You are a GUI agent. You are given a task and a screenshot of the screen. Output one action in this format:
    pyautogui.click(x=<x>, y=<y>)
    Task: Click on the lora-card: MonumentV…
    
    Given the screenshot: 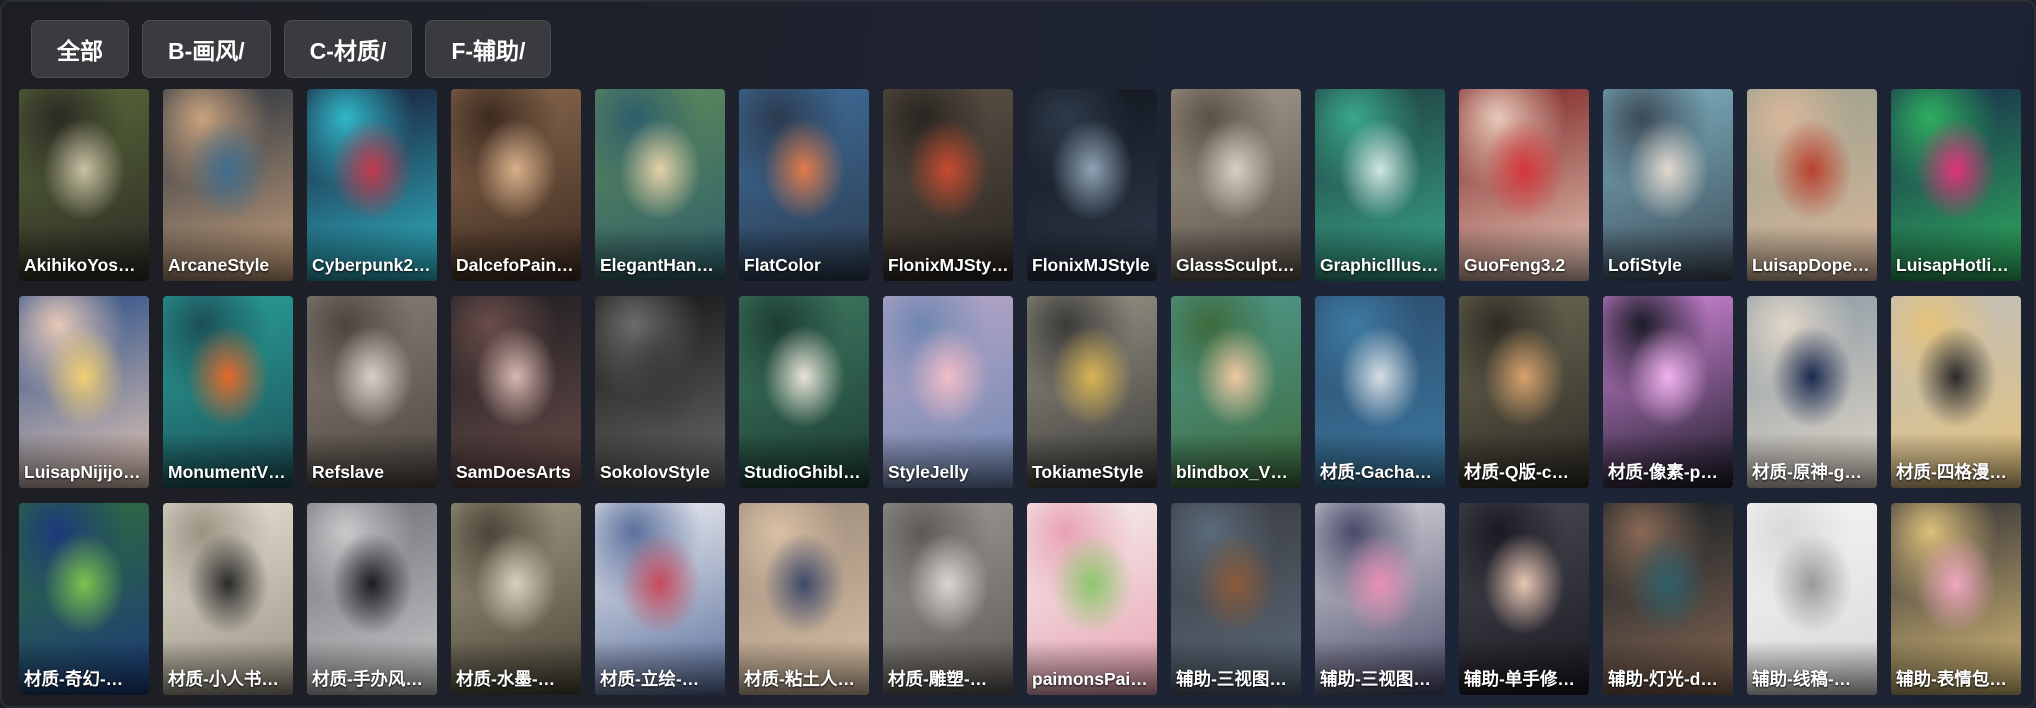 What is the action you would take?
    pyautogui.click(x=228, y=392)
    